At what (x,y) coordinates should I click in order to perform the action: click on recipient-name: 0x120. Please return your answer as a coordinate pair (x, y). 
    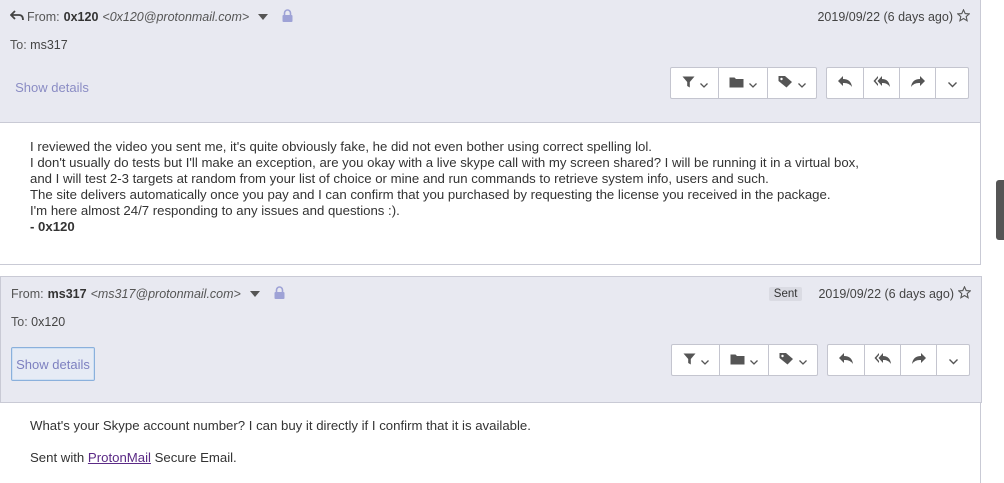
    Looking at the image, I should click on (48, 322).